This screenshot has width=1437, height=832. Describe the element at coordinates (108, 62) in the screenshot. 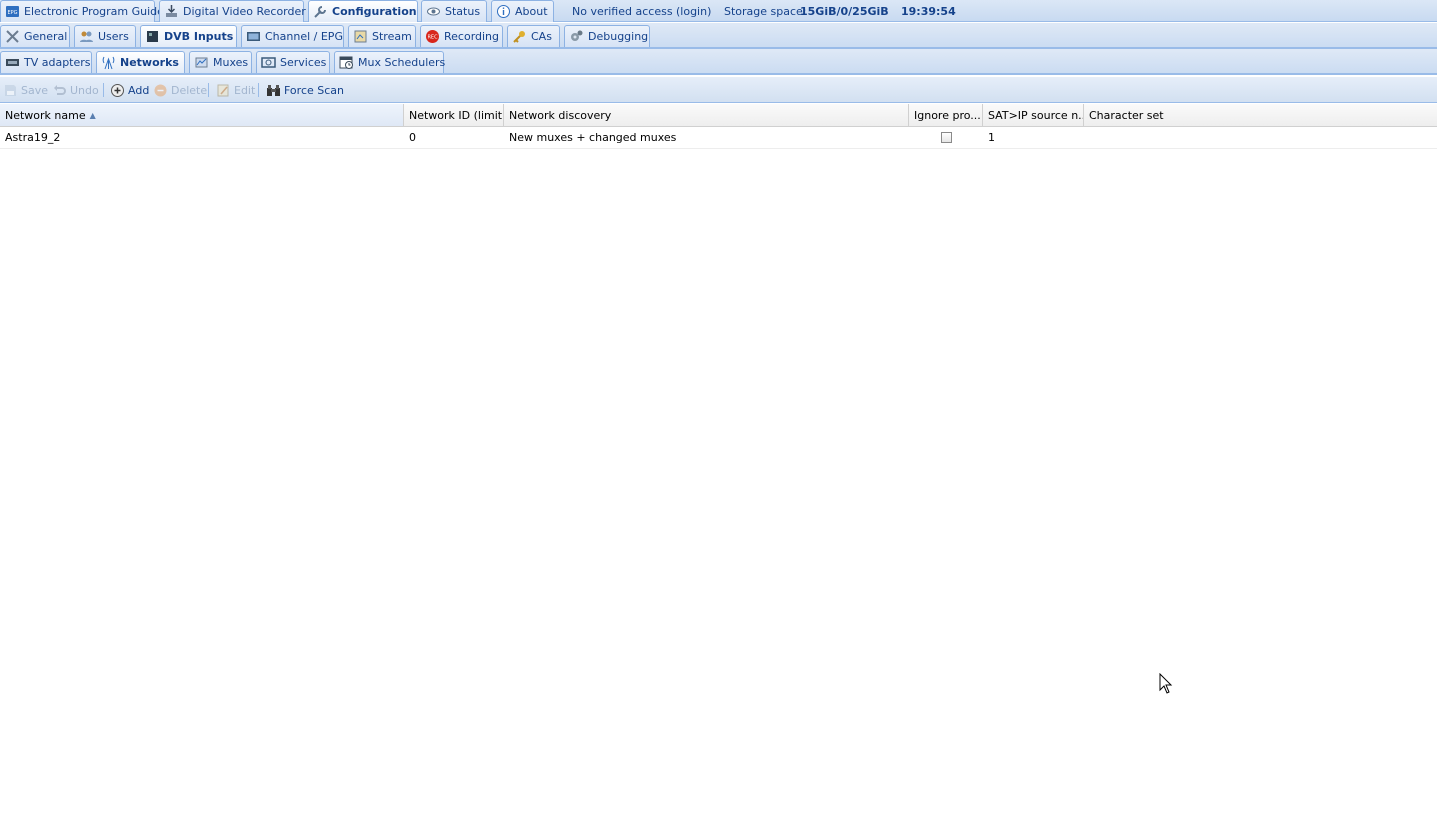

I see `antenna-icon` at that location.